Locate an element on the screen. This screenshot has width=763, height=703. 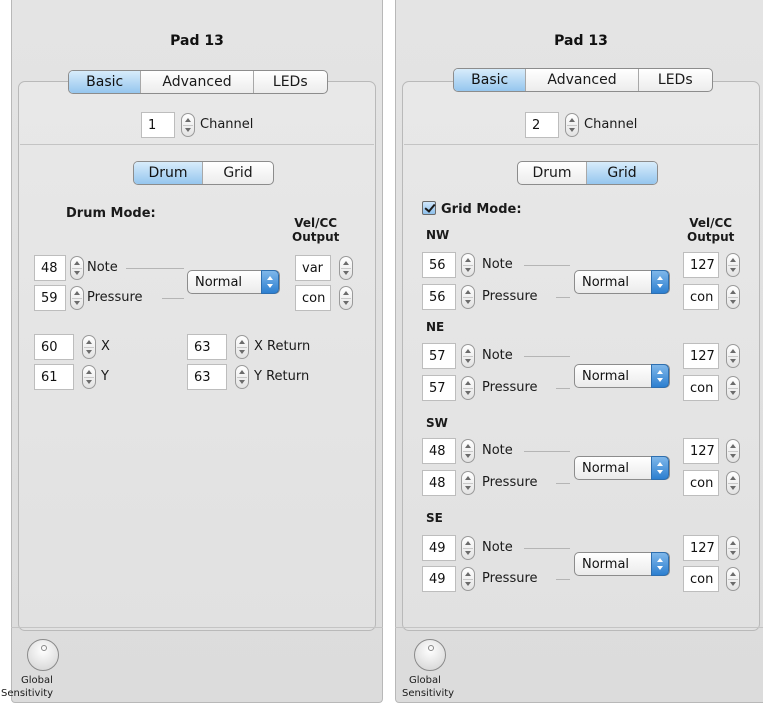
y-label: Y is located at coordinates (105, 376).